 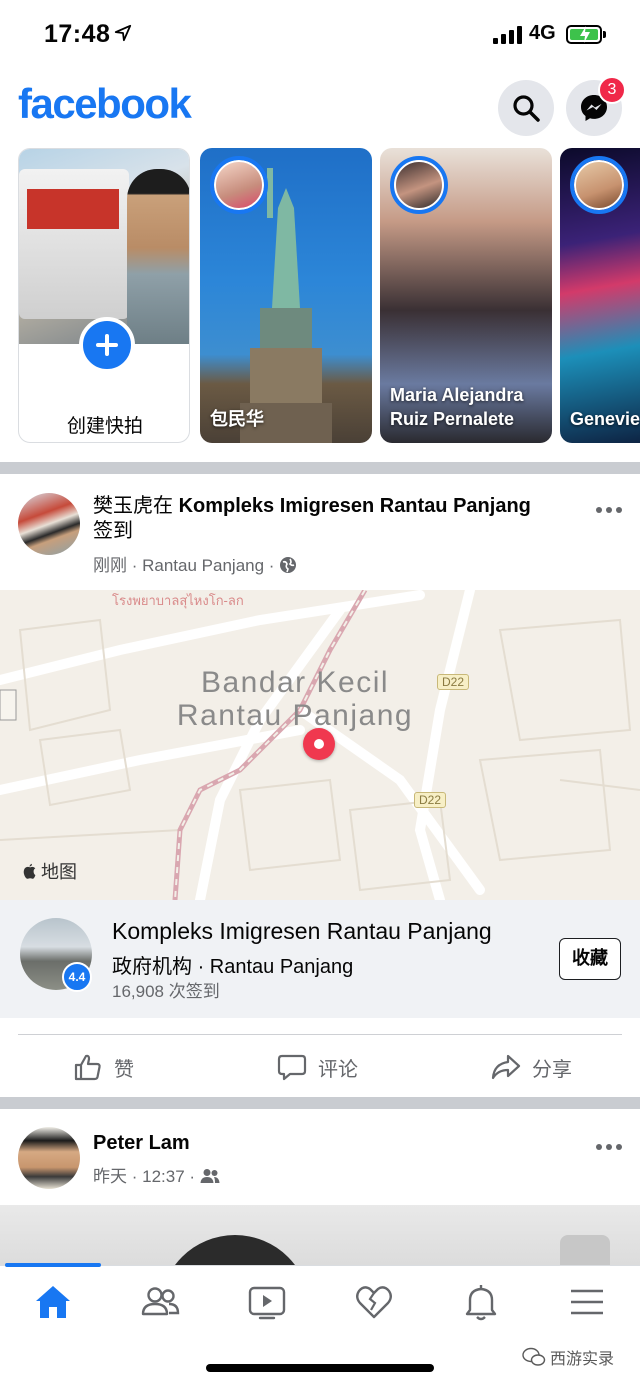 What do you see at coordinates (123, 33) in the screenshot?
I see `location-arrow-icon` at bounding box center [123, 33].